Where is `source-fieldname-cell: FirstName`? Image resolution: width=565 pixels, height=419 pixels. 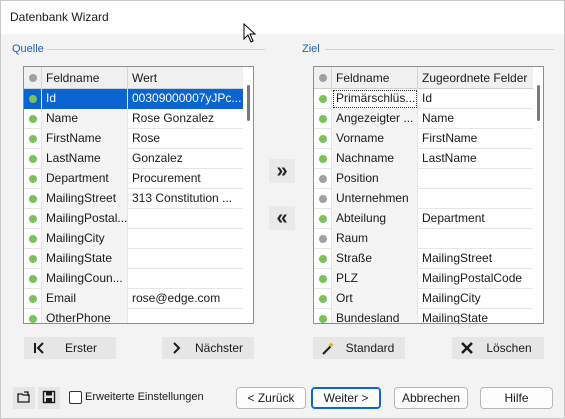 source-fieldname-cell: FirstName is located at coordinates (85, 139).